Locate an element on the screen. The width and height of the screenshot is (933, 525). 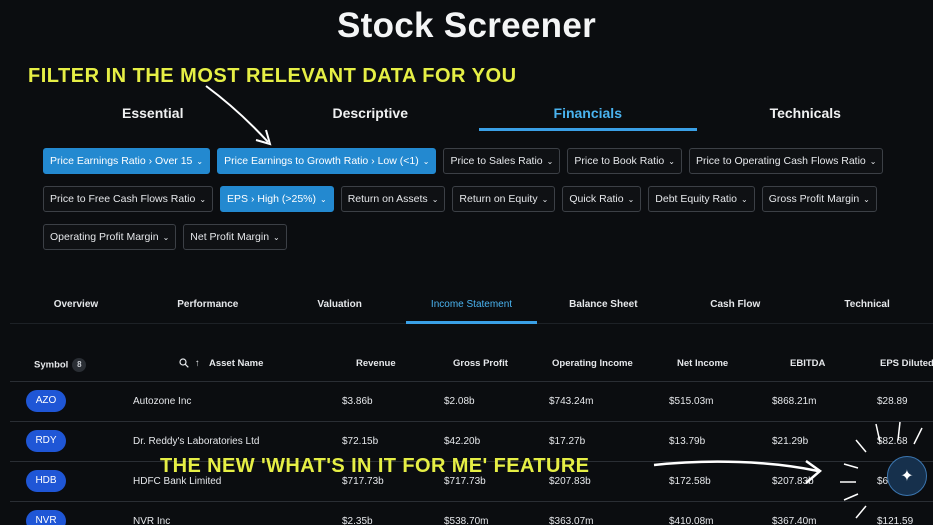
filter-pe-ratio: Price Earnings Ratio › Over 15 ⌄ is located at coordinates (127, 161).